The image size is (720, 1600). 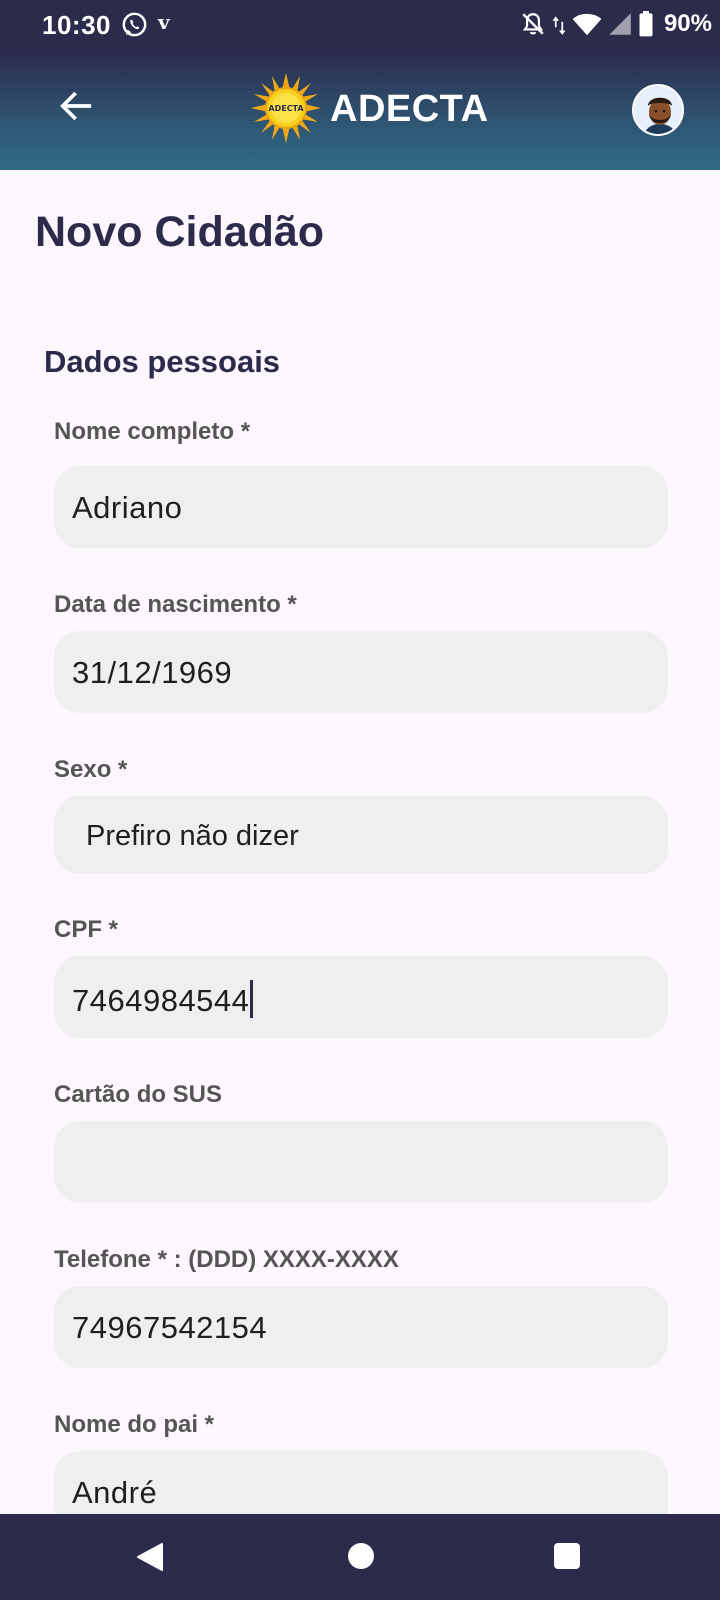 I want to click on sexo-select: Prefiro não dizer, so click(x=361, y=835).